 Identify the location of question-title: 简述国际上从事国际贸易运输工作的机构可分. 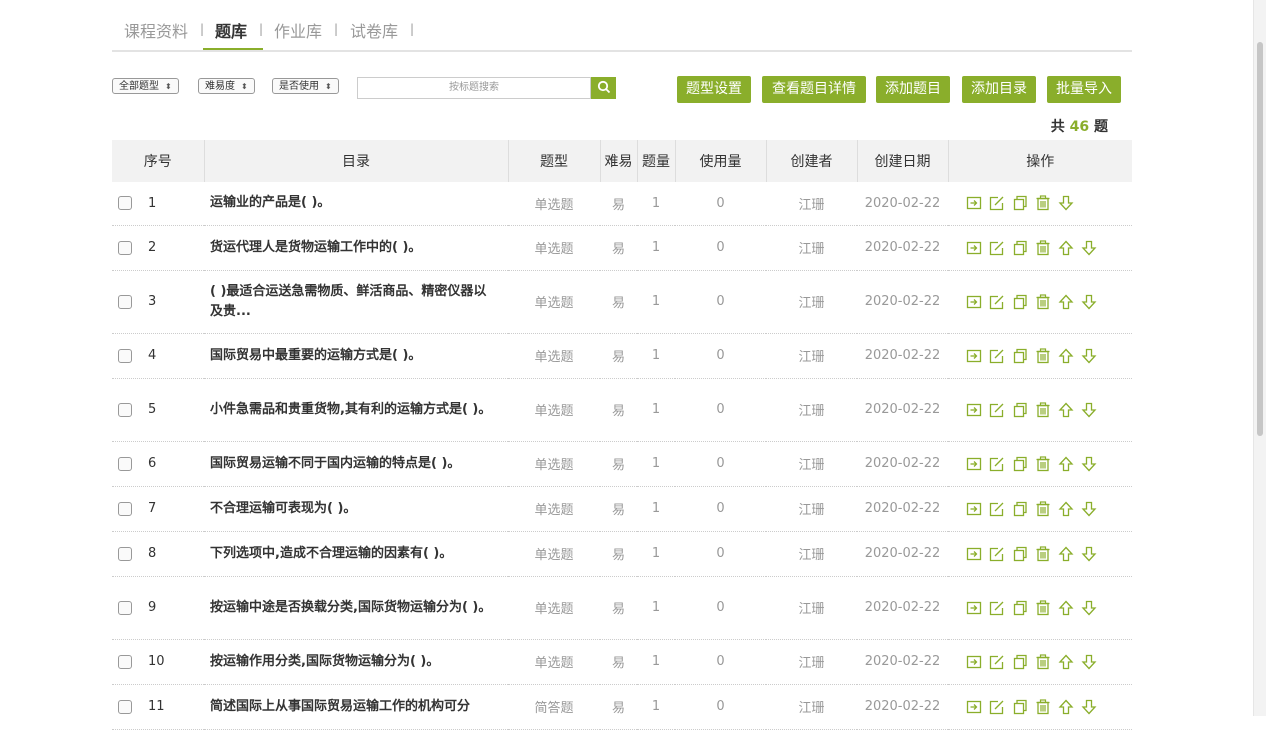
(356, 707).